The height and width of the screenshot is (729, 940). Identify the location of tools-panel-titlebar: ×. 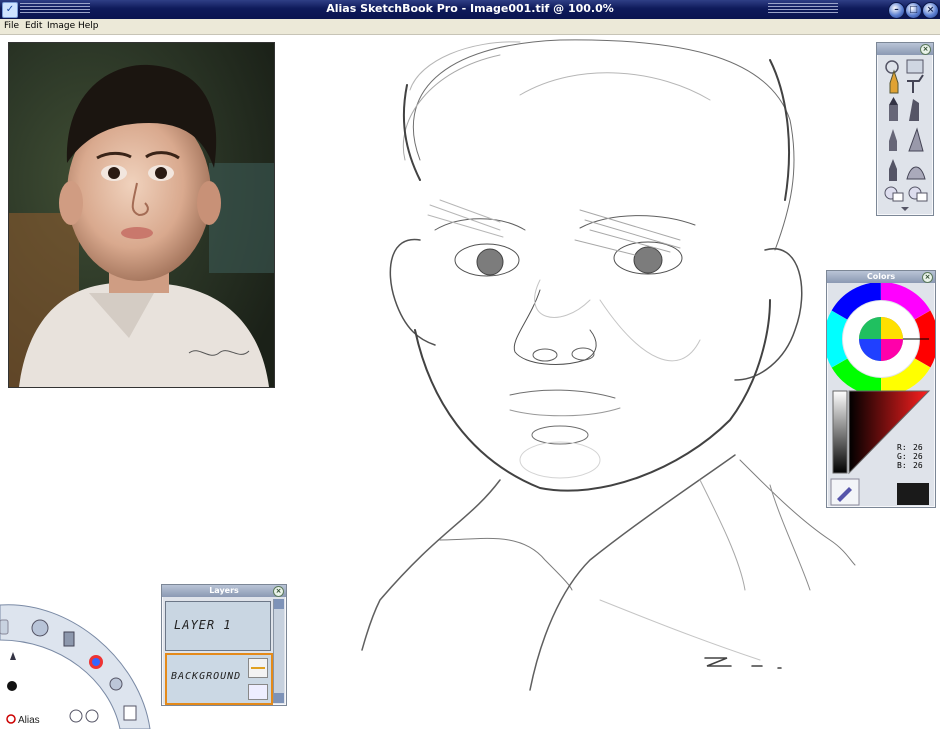
(905, 49).